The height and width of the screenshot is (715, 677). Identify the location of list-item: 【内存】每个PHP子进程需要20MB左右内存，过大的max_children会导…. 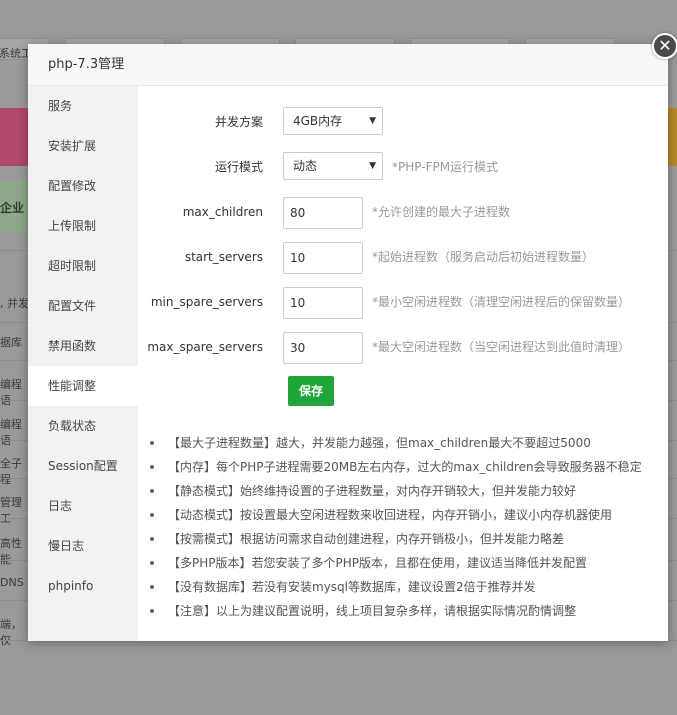
(413, 467).